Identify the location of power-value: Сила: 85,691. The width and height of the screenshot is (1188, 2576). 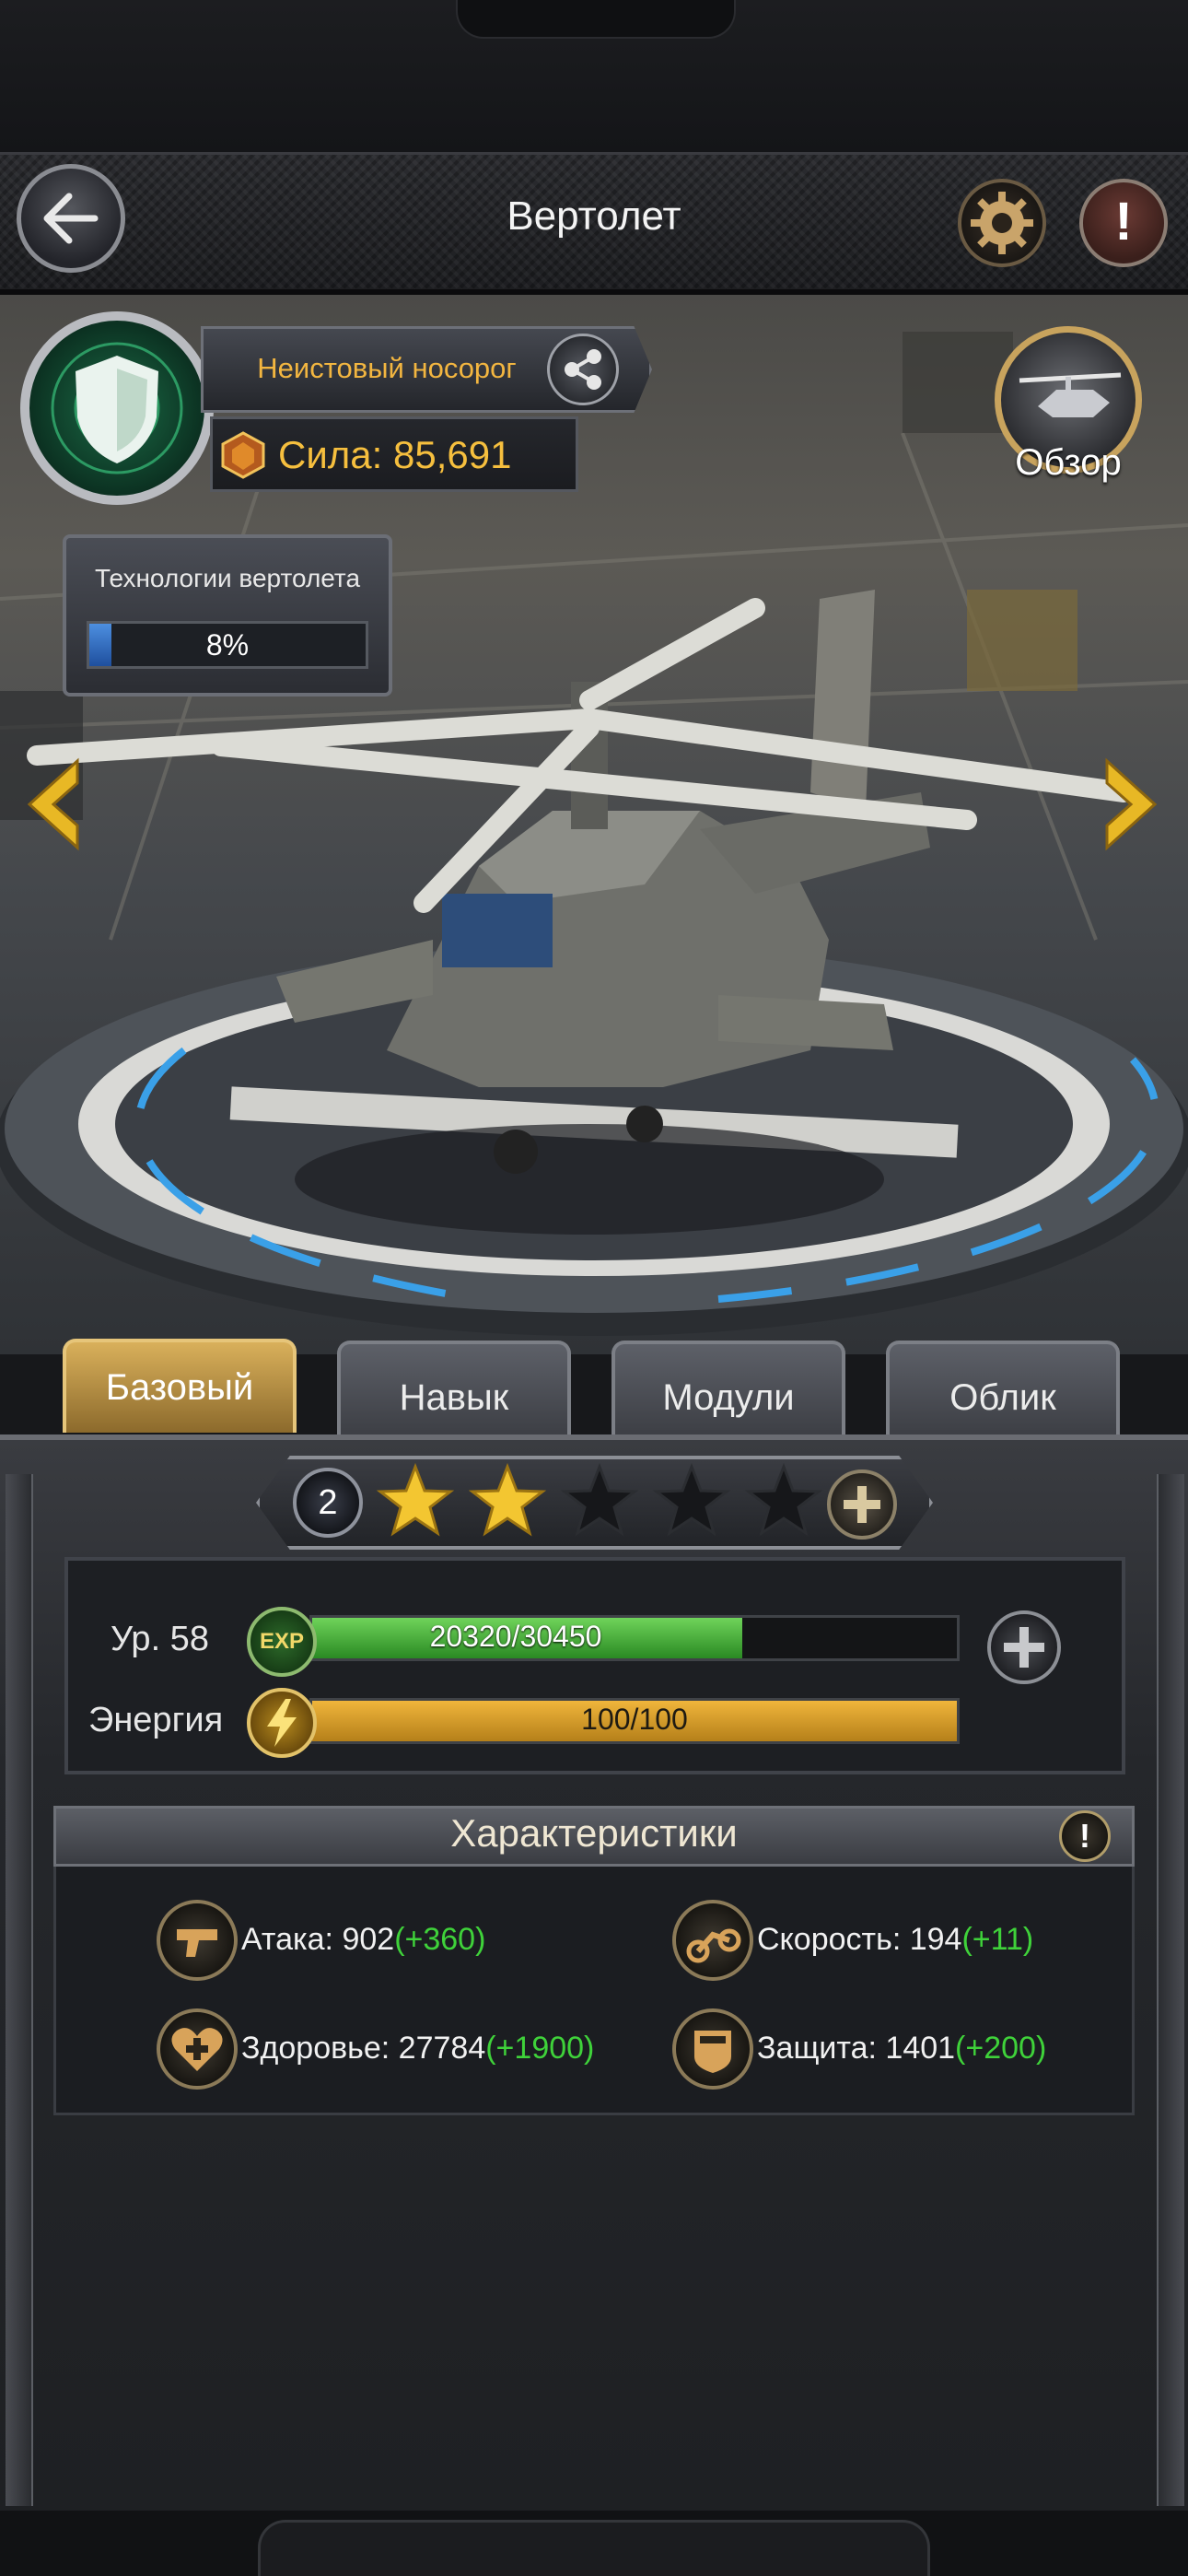
(395, 454).